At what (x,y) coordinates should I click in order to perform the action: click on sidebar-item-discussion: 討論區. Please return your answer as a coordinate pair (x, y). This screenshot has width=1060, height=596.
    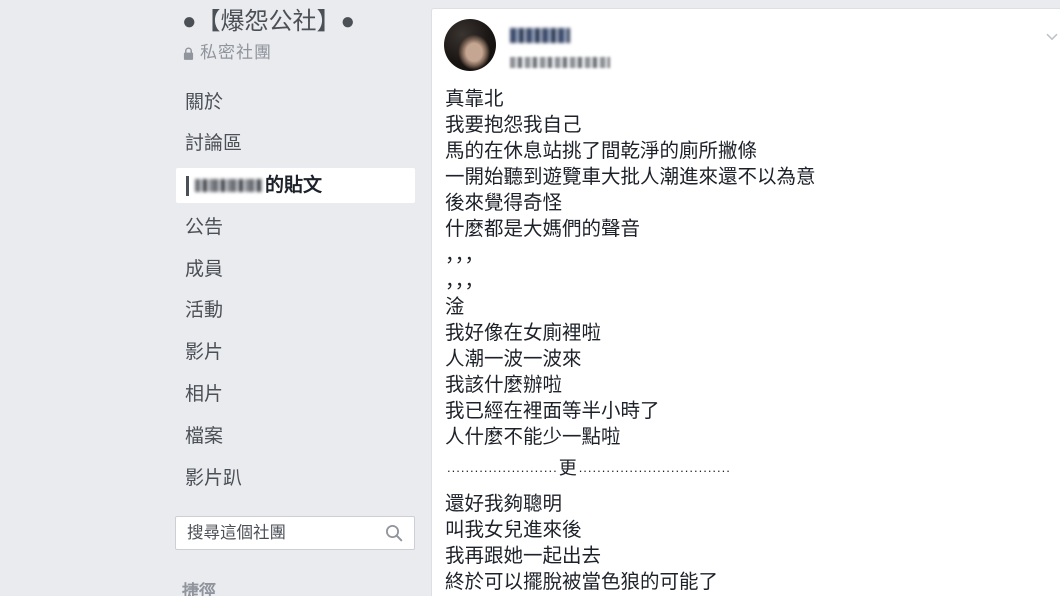
    Looking at the image, I should click on (295, 143).